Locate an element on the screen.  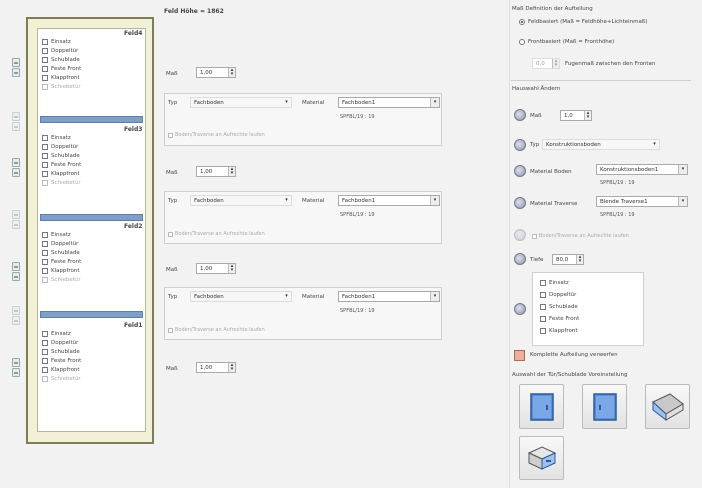
material-boden-select: Konstruktionsboden1 ▾ is located at coordinates (642, 169).